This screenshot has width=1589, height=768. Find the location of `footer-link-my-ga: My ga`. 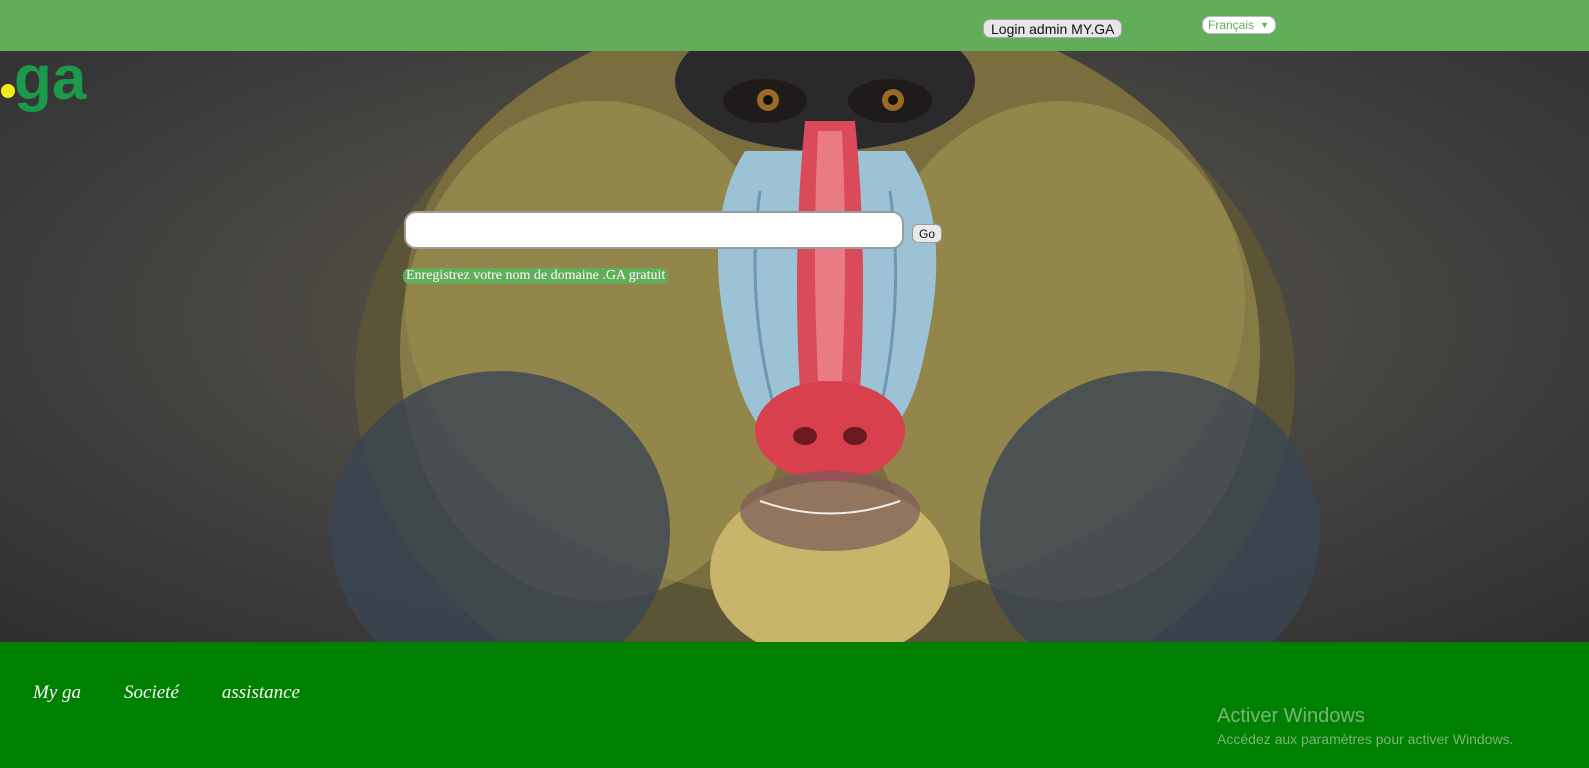

footer-link-my-ga: My ga is located at coordinates (57, 693).